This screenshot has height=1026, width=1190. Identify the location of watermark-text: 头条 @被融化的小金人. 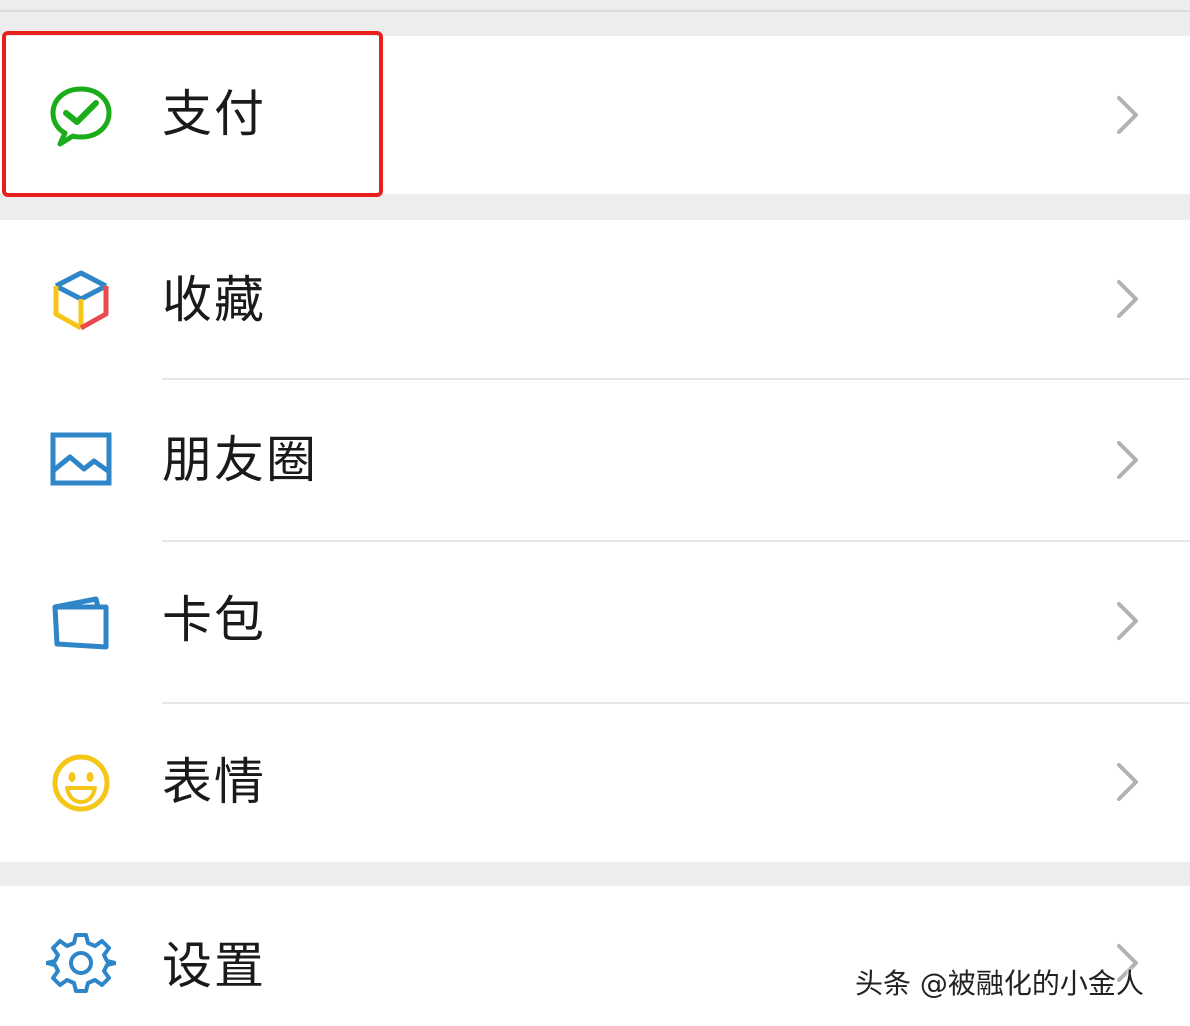
(999, 983).